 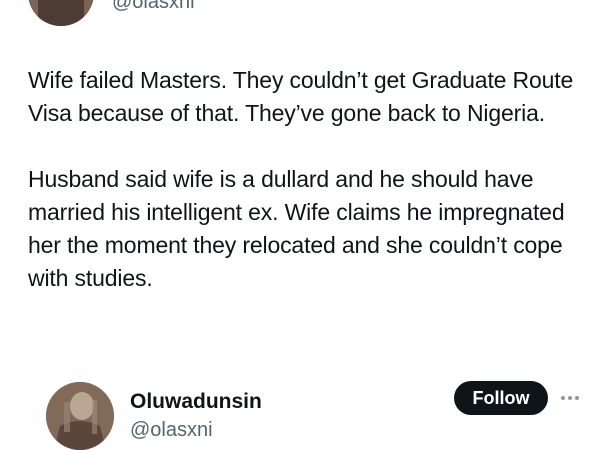 I want to click on author-display-name: Oluwadunsin, so click(x=196, y=402).